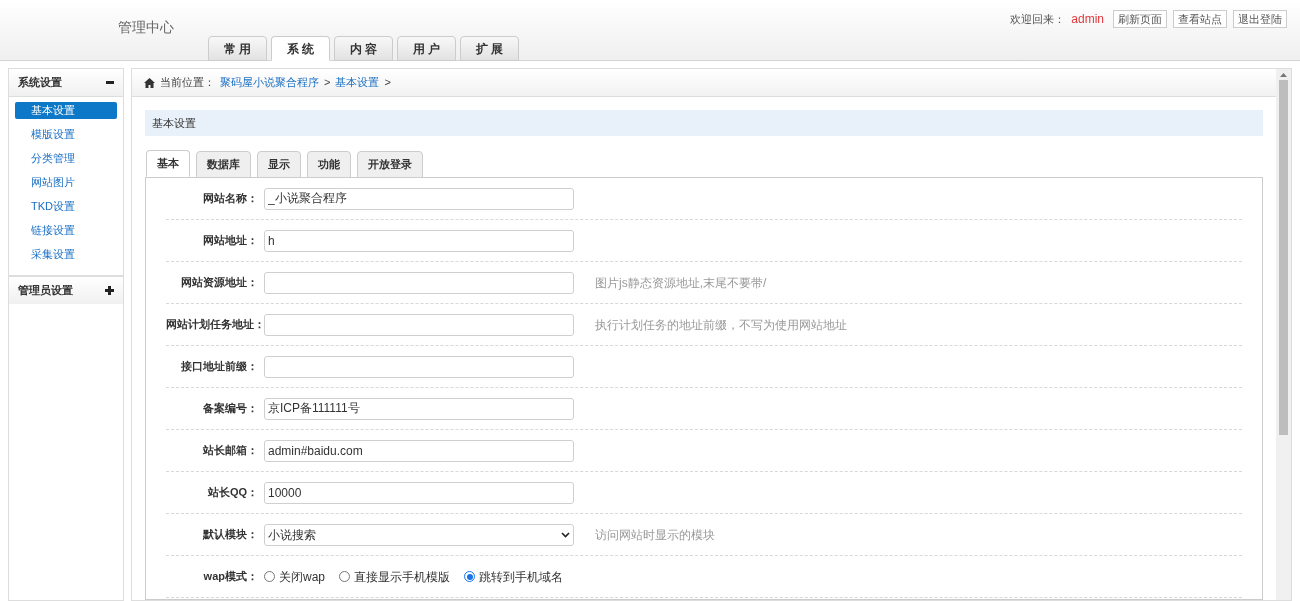 The image size is (1300, 601). I want to click on field-label: 接口地址前缀：, so click(219, 366).